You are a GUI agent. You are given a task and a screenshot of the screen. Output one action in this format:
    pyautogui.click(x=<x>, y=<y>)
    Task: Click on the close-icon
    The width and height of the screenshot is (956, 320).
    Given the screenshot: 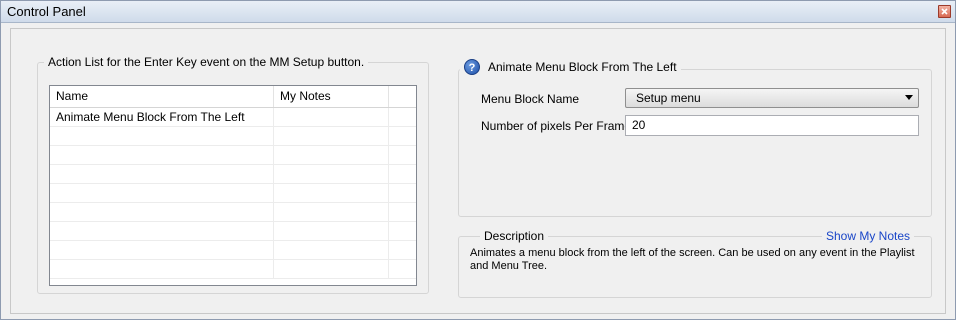 What is the action you would take?
    pyautogui.click(x=944, y=11)
    